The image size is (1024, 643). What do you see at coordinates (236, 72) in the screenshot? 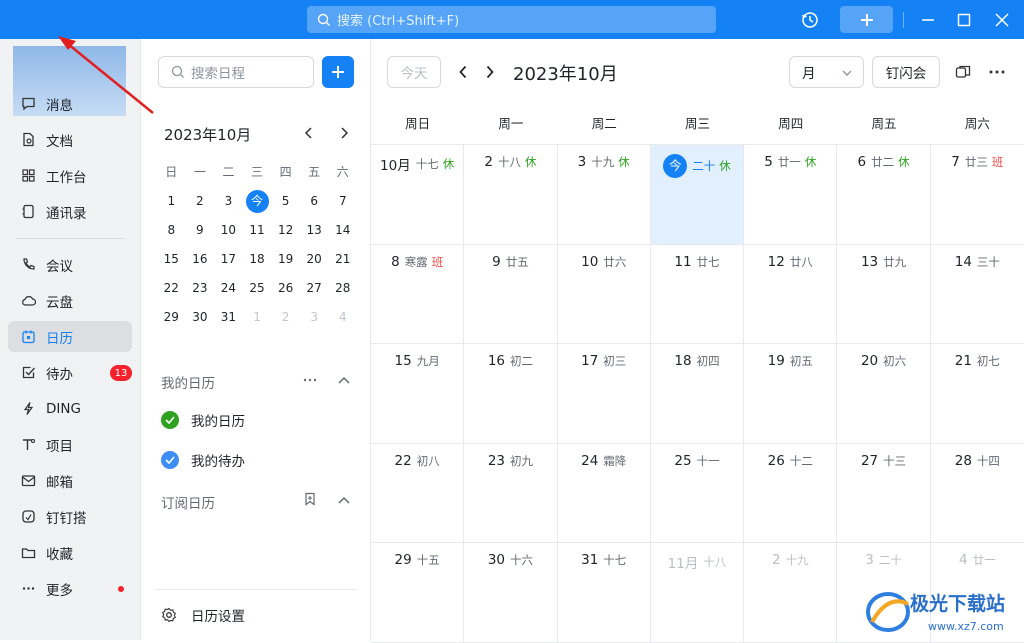
I see `schedule-search-input: 搜索日程` at bounding box center [236, 72].